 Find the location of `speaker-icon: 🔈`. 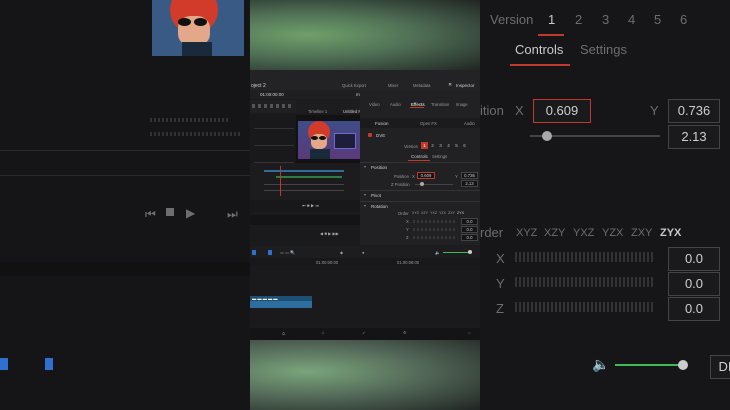

speaker-icon: 🔈 is located at coordinates (437, 253).